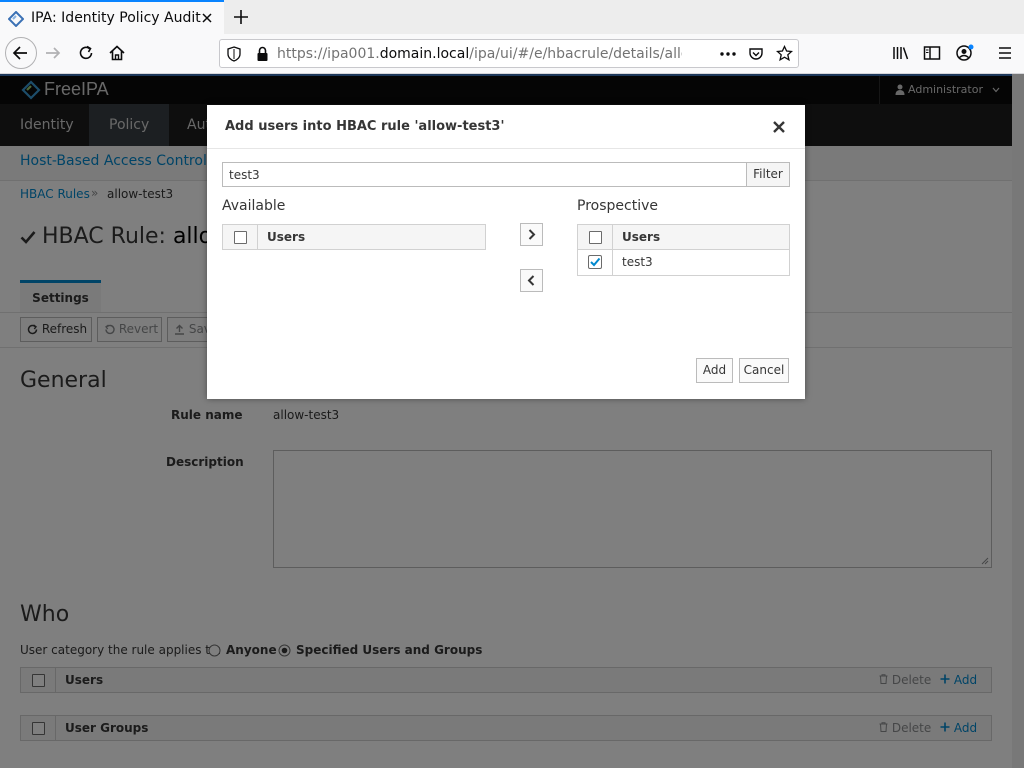 The width and height of the screenshot is (1024, 768). What do you see at coordinates (512, 17) in the screenshot?
I see `browser-tab-strip: IPA: Identity Policy Audit` at bounding box center [512, 17].